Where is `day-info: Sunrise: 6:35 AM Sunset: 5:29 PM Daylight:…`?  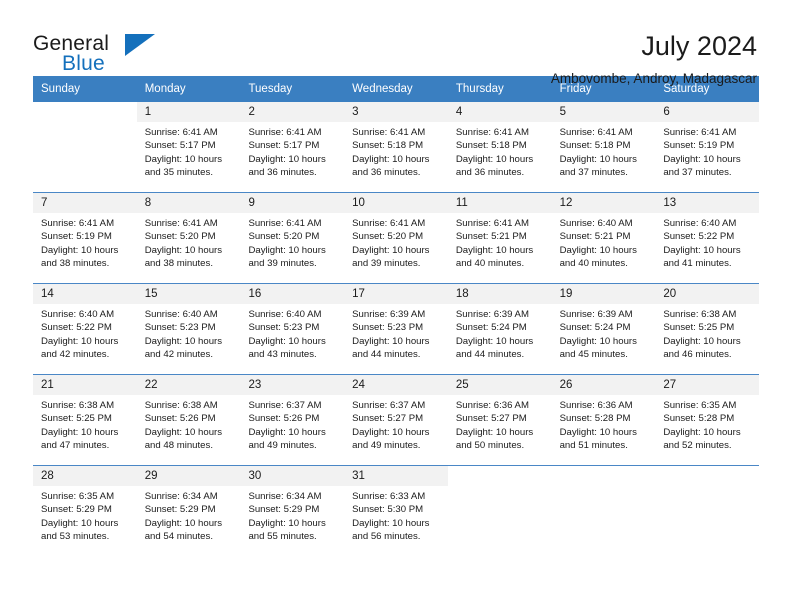 day-info: Sunrise: 6:35 AM Sunset: 5:29 PM Daylight:… is located at coordinates (85, 515).